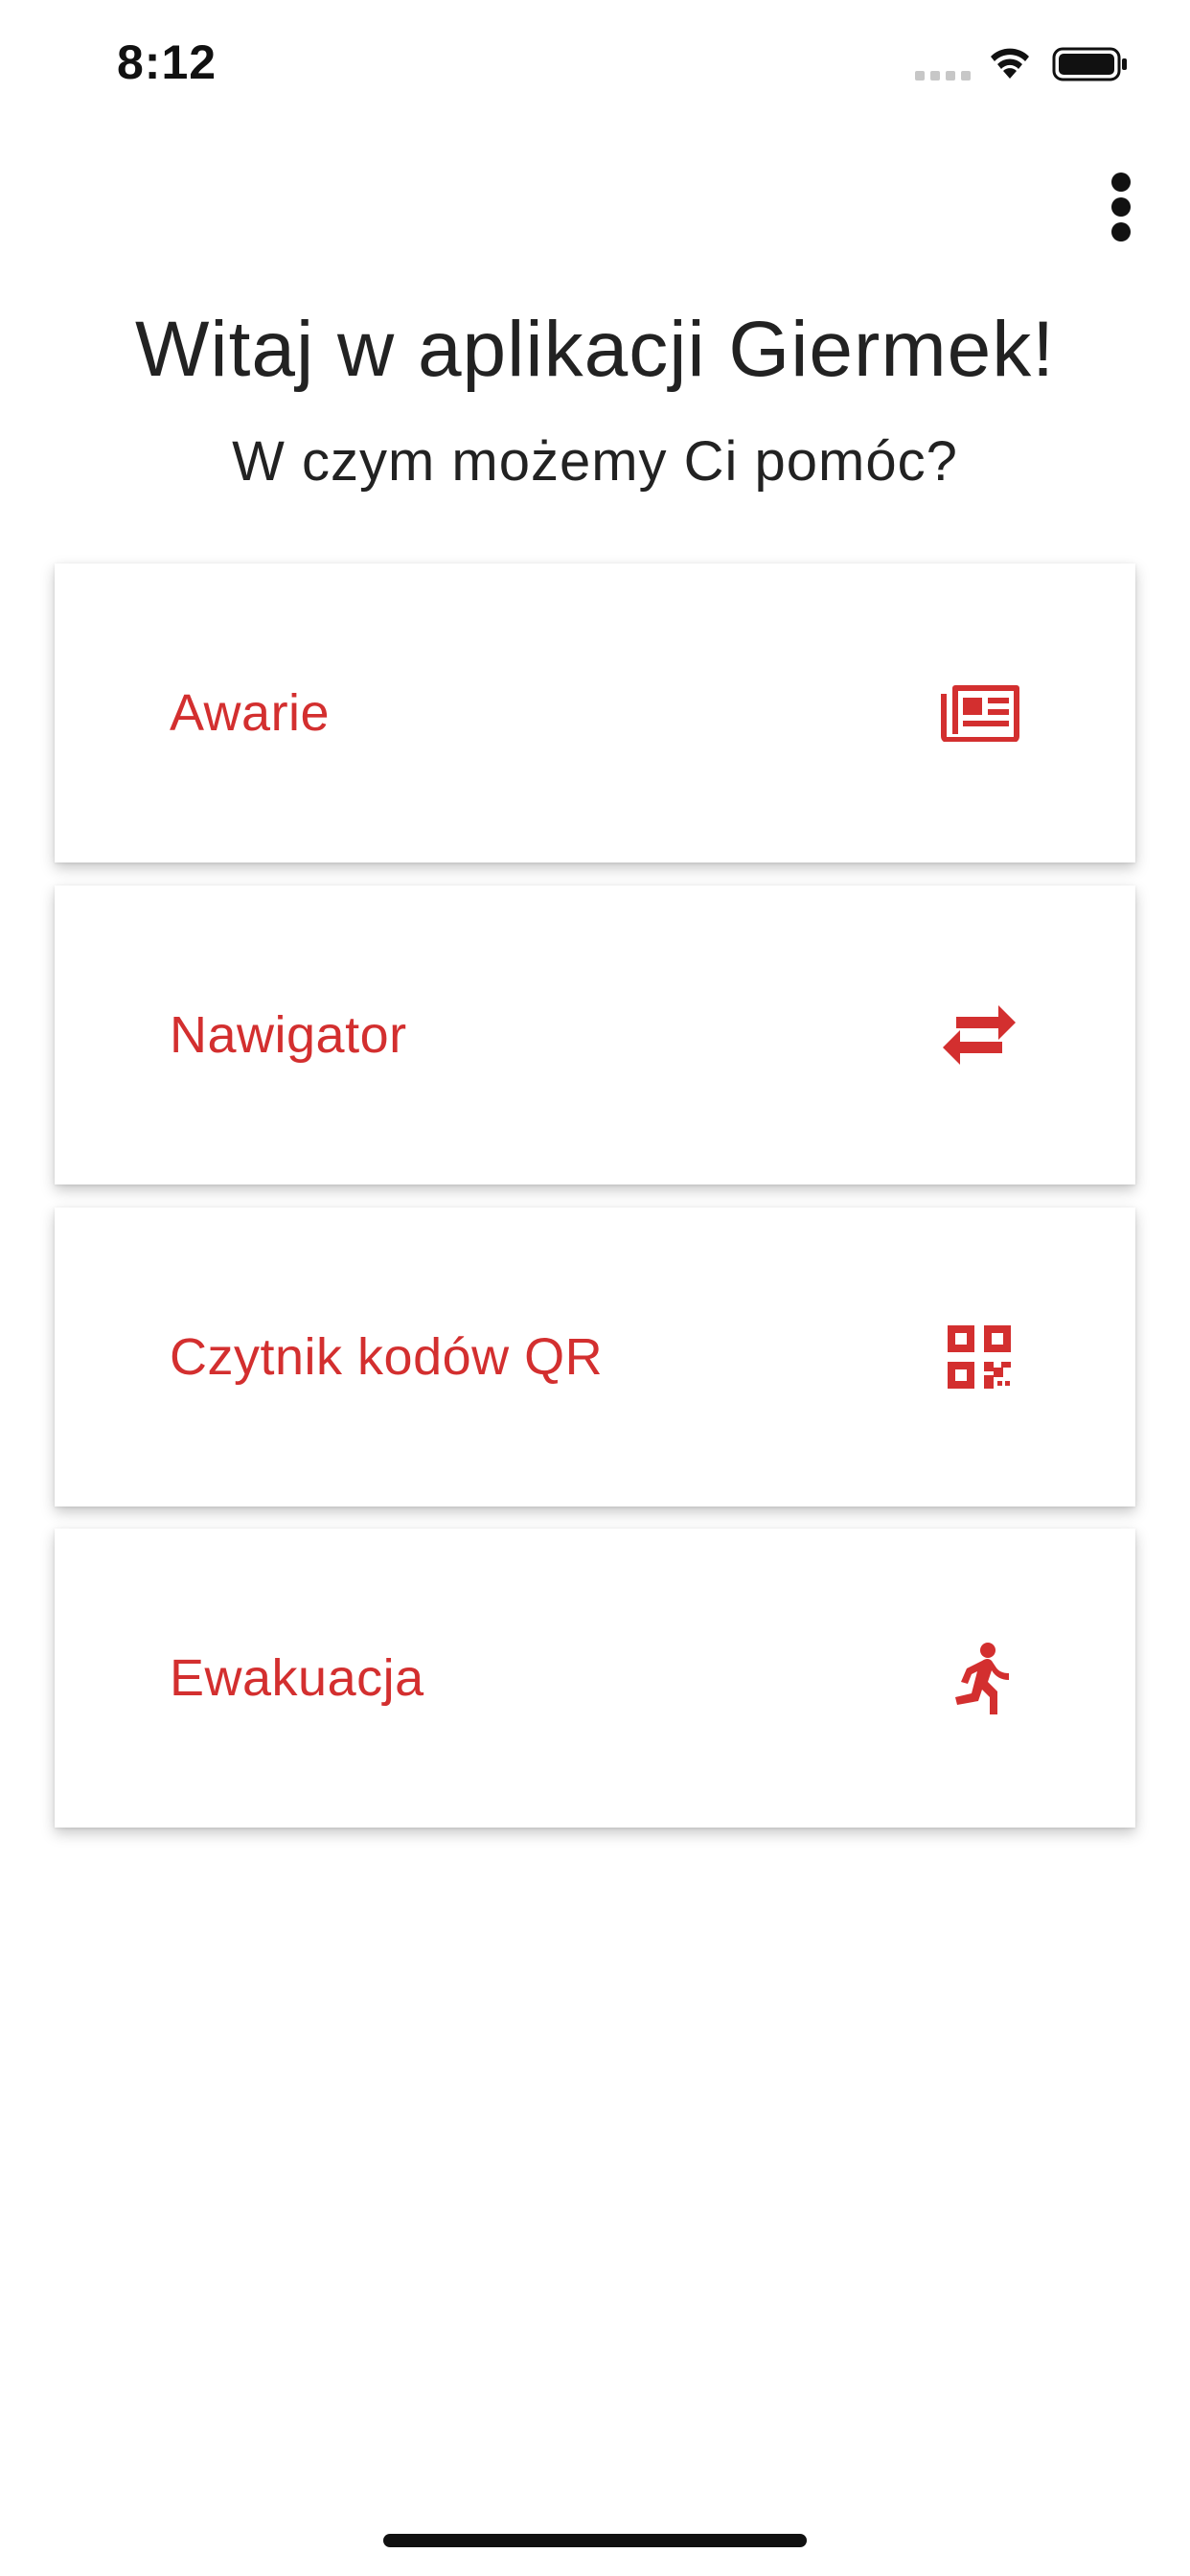  Describe the element at coordinates (595, 713) in the screenshot. I see `menu-card-awarie: Awarie` at that location.